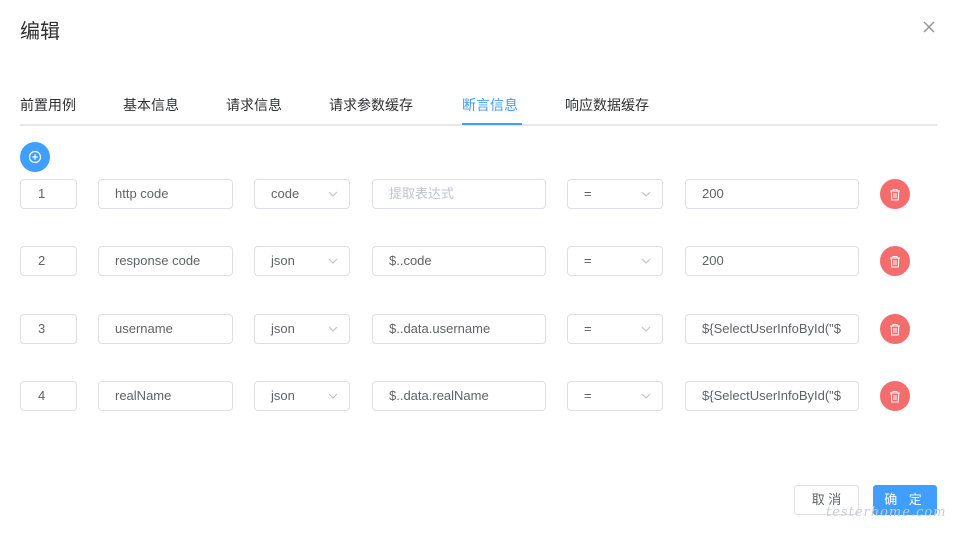  I want to click on index-input: 3, so click(48, 329).